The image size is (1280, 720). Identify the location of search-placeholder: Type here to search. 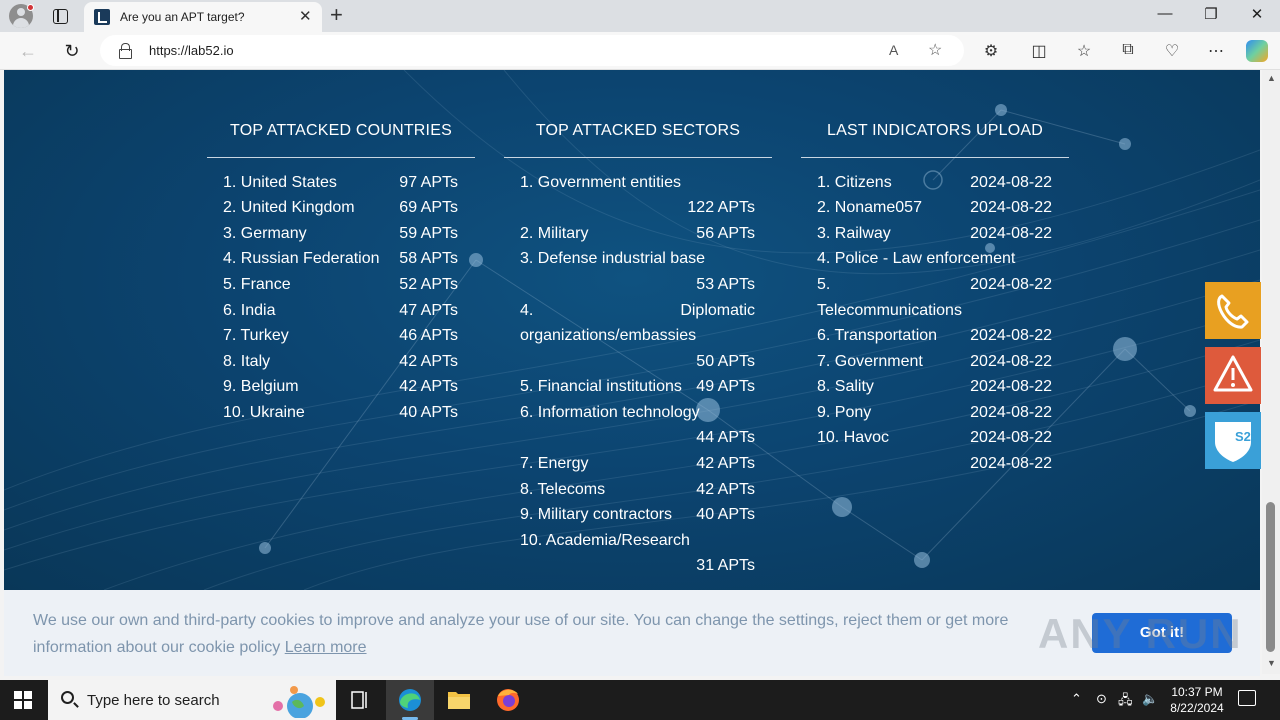
(153, 700).